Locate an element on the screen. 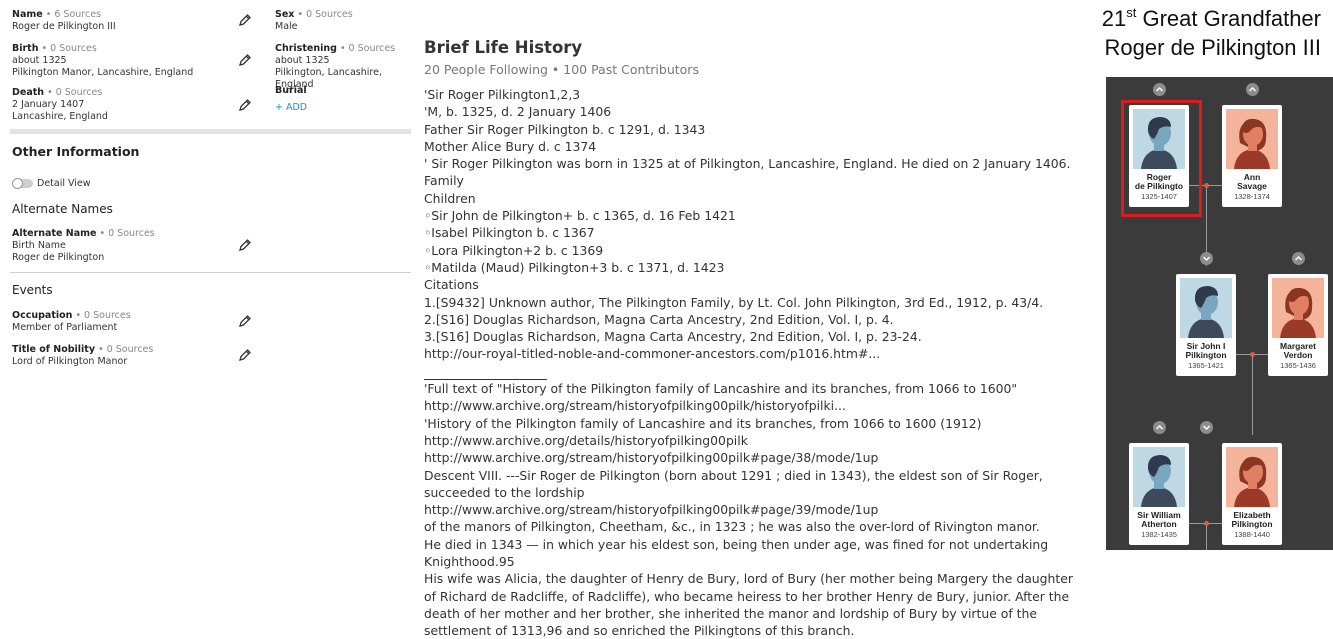  bio-line: 'Sir Roger Pilkington1,2,3 is located at coordinates (502, 94).